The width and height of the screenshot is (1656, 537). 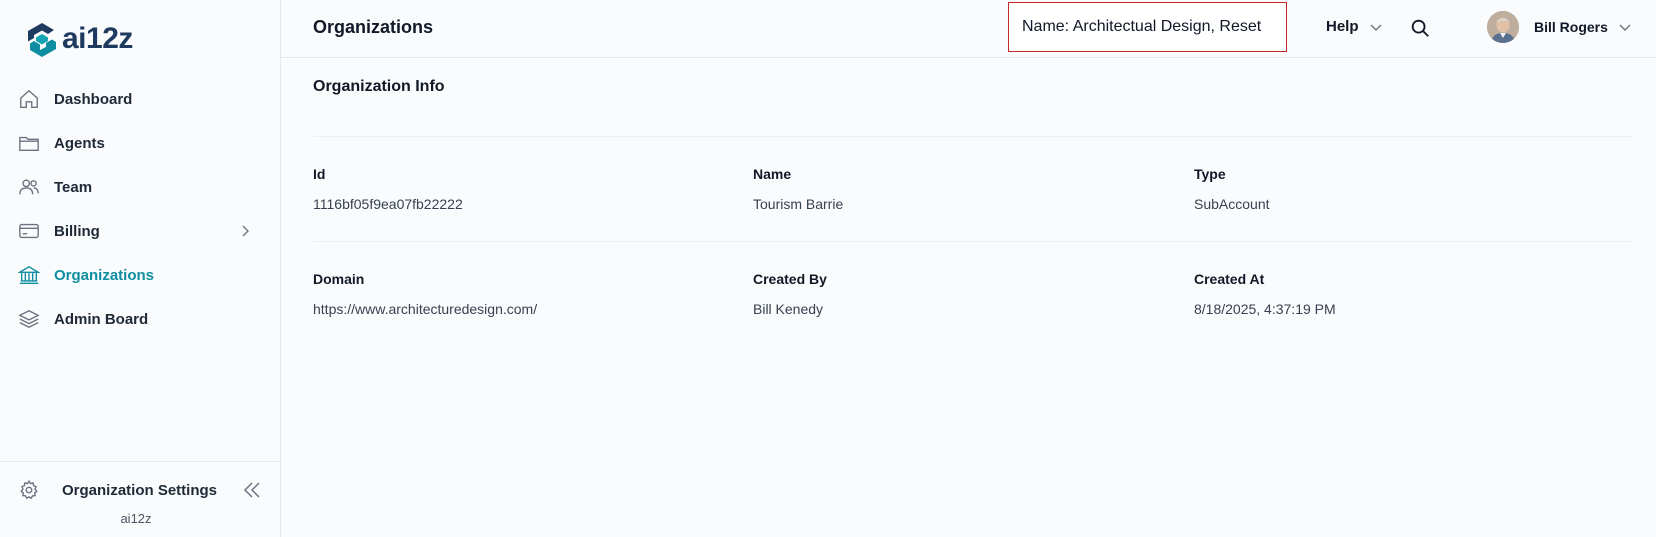 I want to click on sidebar-item-label: Team, so click(x=73, y=187).